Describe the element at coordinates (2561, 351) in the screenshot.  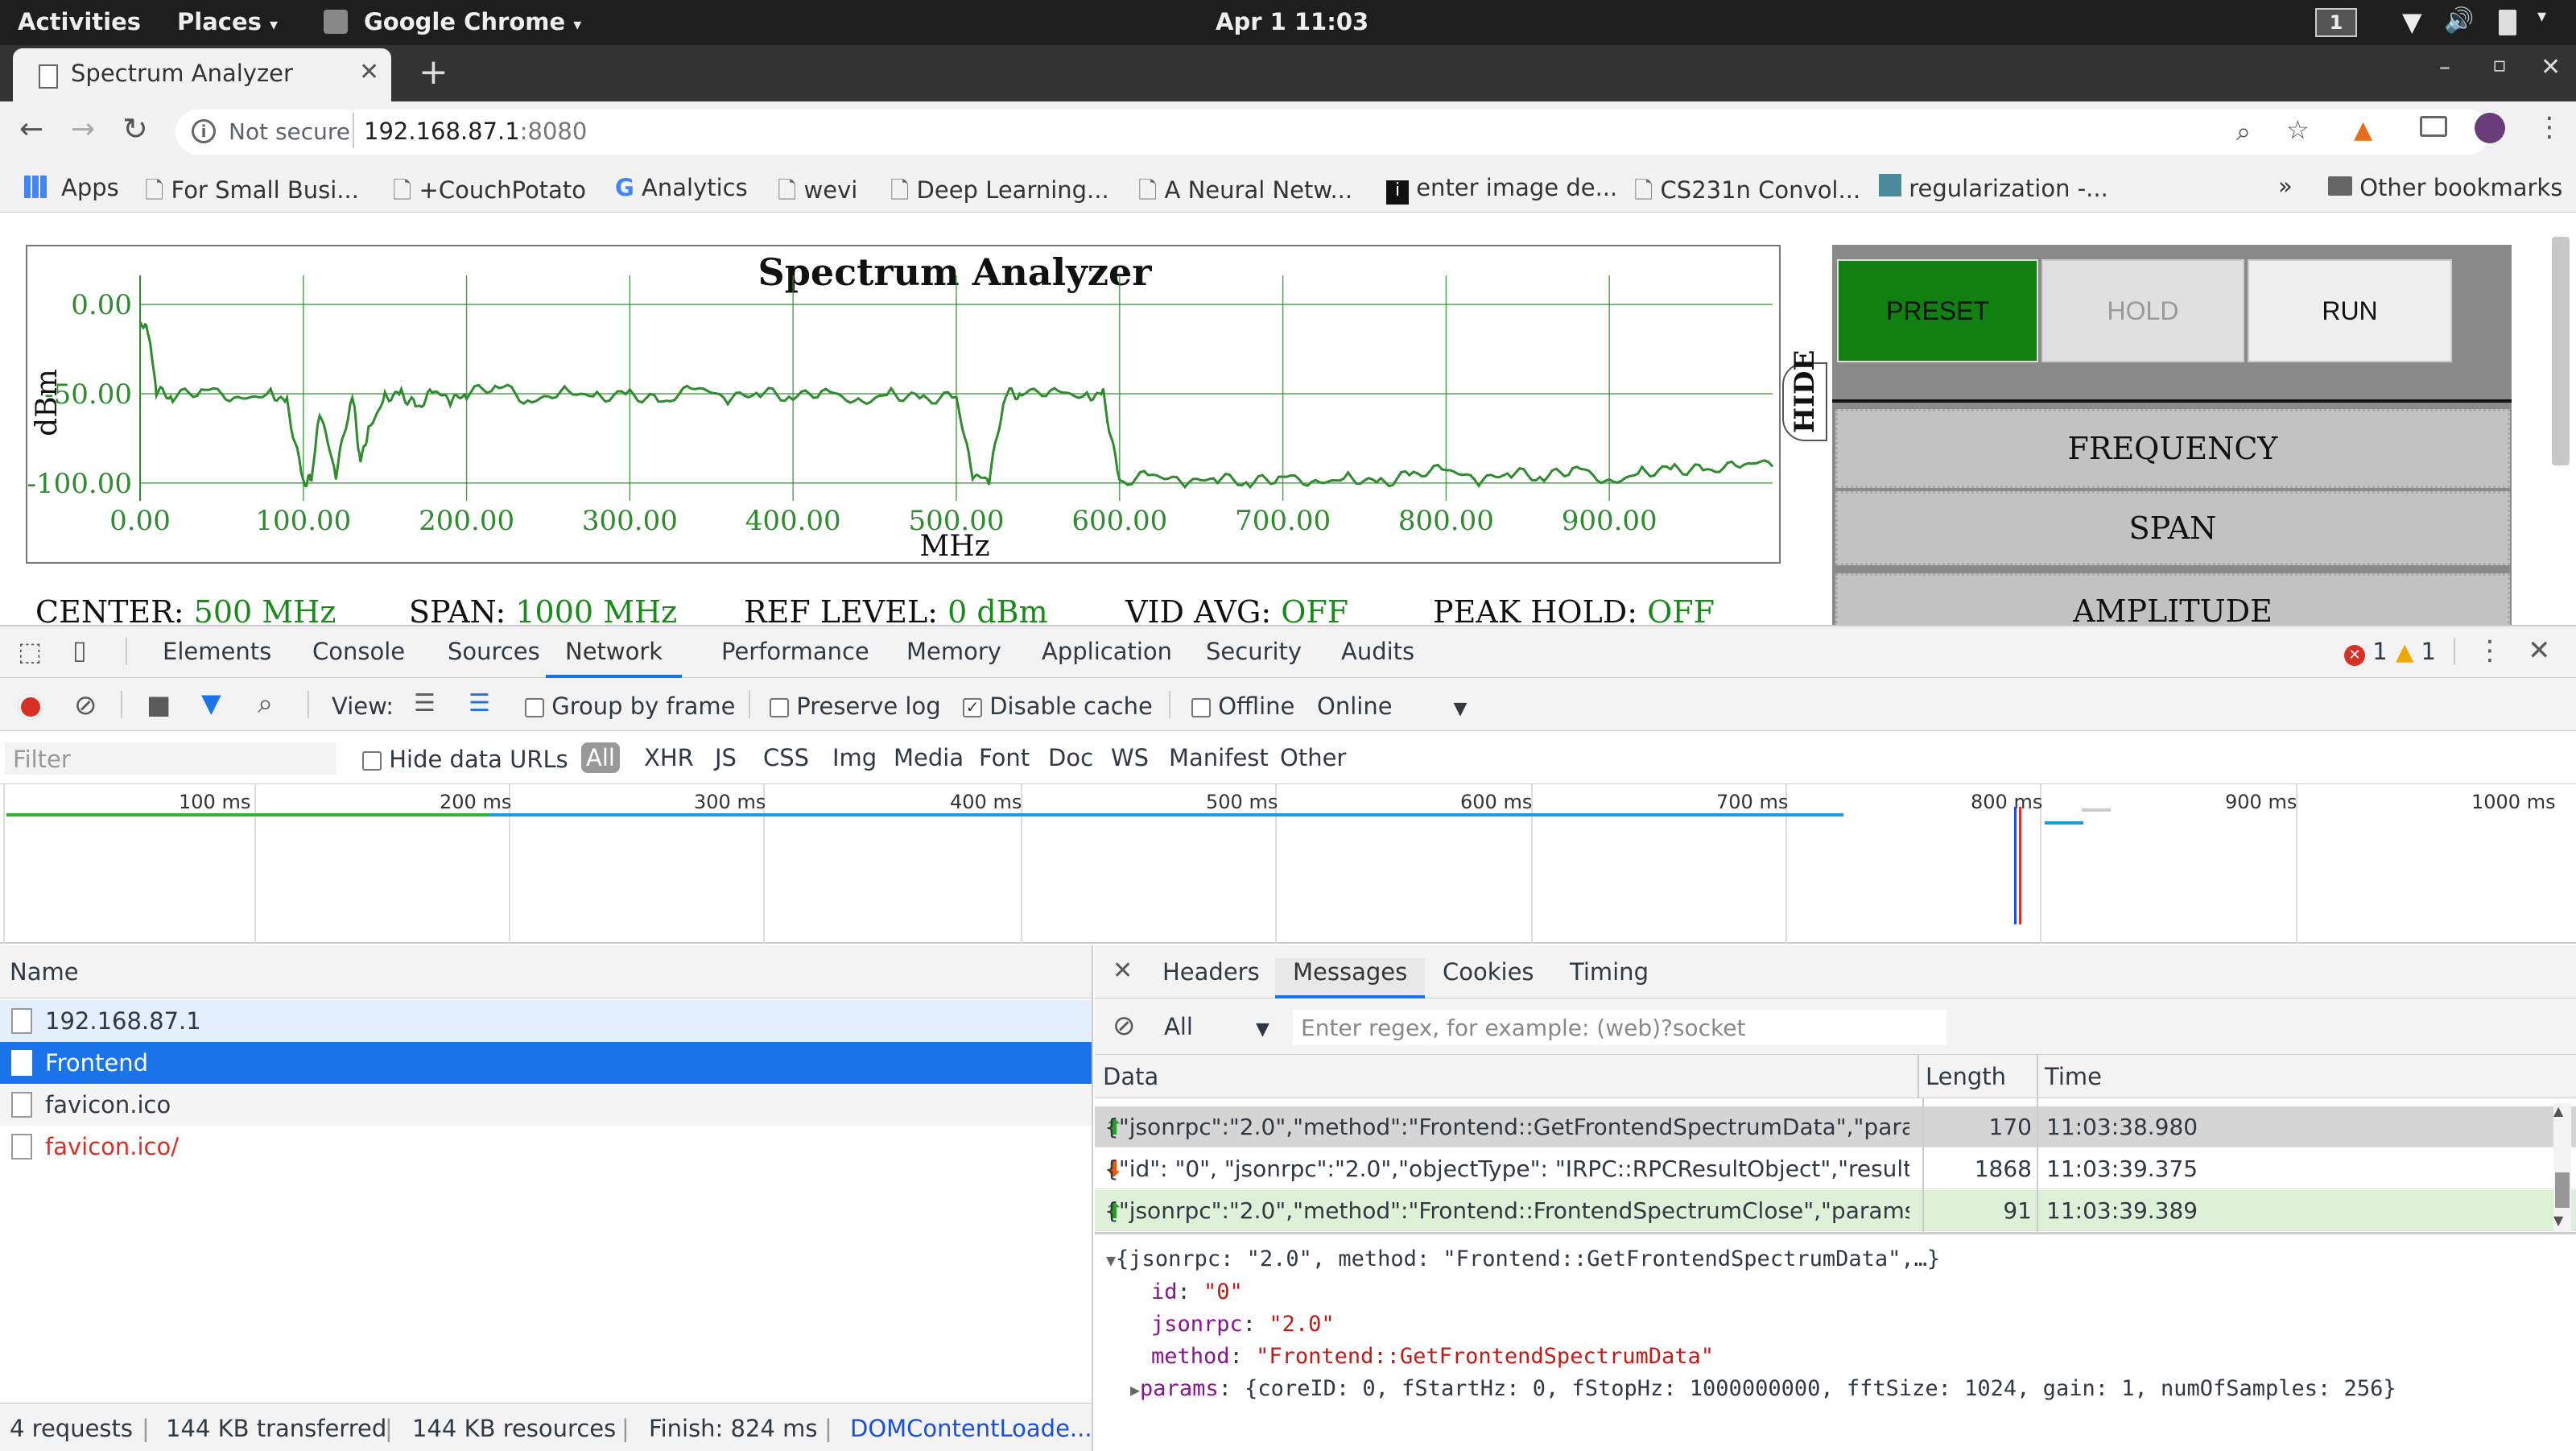
I see `page-scrollbar` at that location.